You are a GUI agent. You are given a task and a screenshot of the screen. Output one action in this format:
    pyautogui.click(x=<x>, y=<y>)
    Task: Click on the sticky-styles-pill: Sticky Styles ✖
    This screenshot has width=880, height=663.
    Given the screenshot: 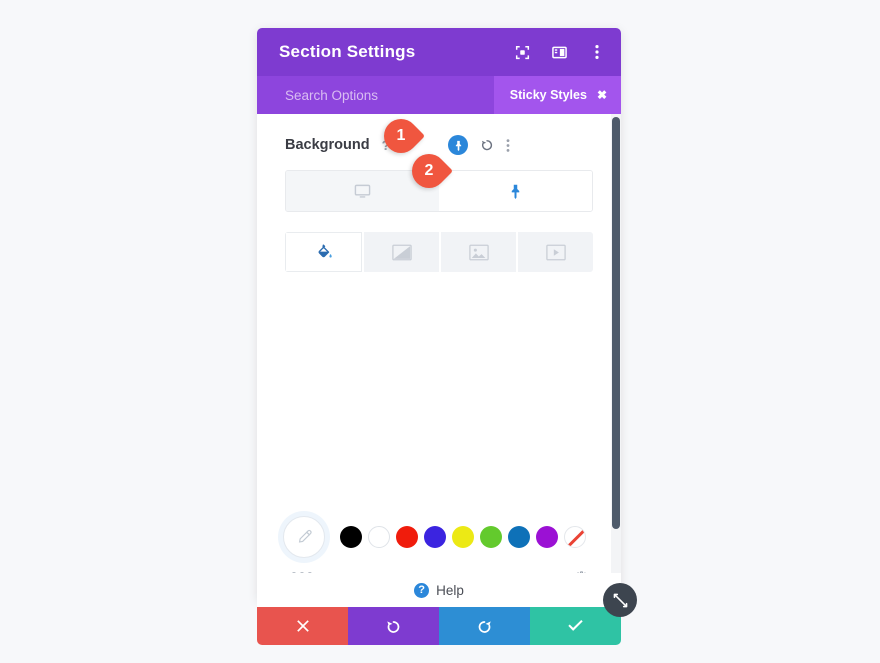 What is the action you would take?
    pyautogui.click(x=557, y=95)
    